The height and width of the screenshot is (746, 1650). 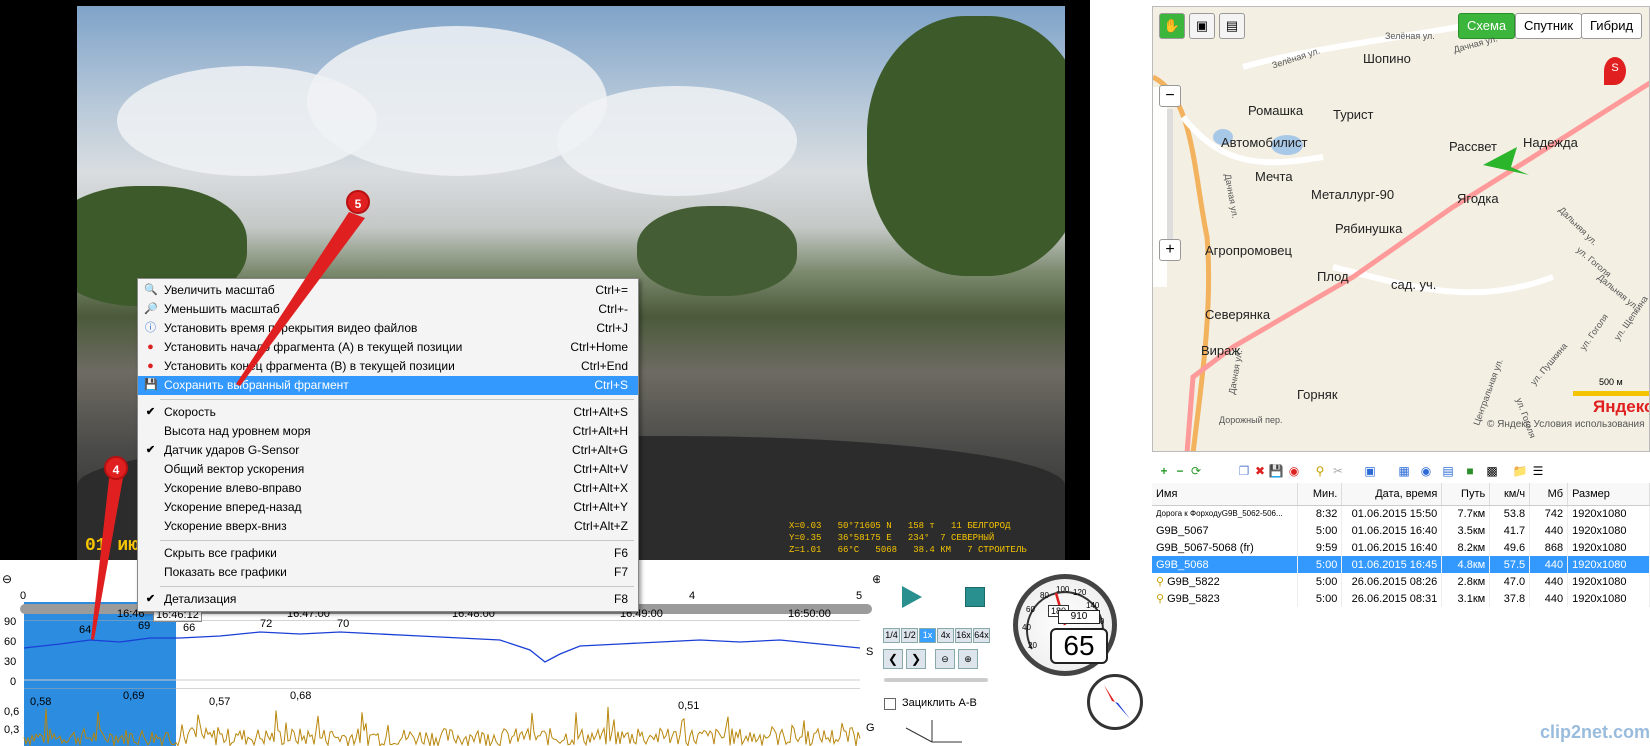 I want to click on copy-icon: ❐, so click(x=1244, y=471).